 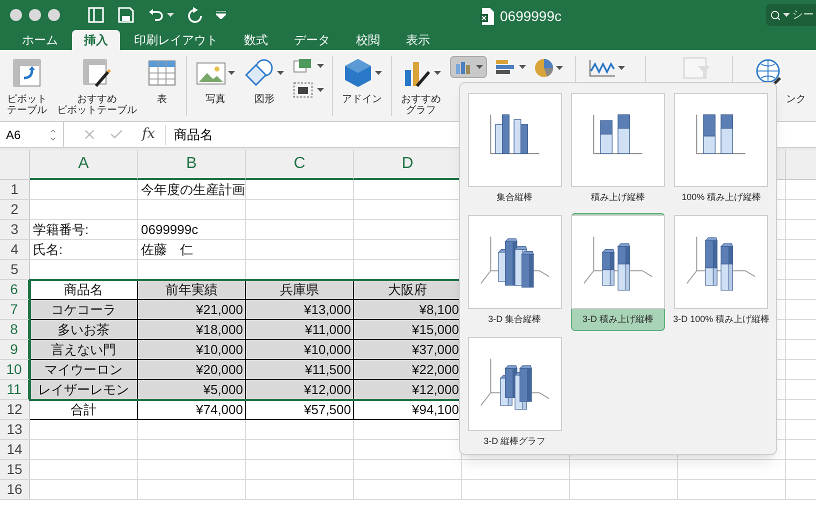 I want to click on camera-icon, so click(x=303, y=90).